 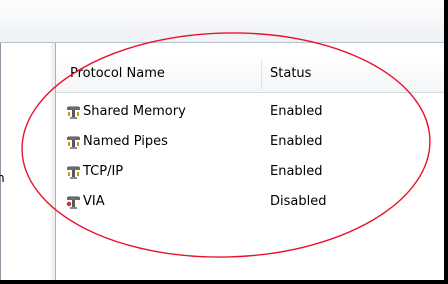 What do you see at coordinates (250, 173) in the screenshot?
I see `protocol-row-tcp-ip: TCP/IP Enabled` at bounding box center [250, 173].